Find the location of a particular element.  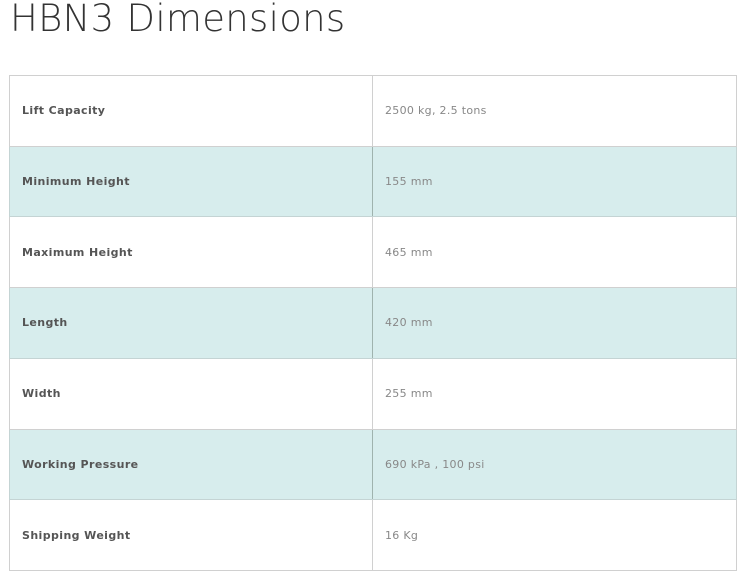

table-row: Minimum Height 155 mm is located at coordinates (373, 181).